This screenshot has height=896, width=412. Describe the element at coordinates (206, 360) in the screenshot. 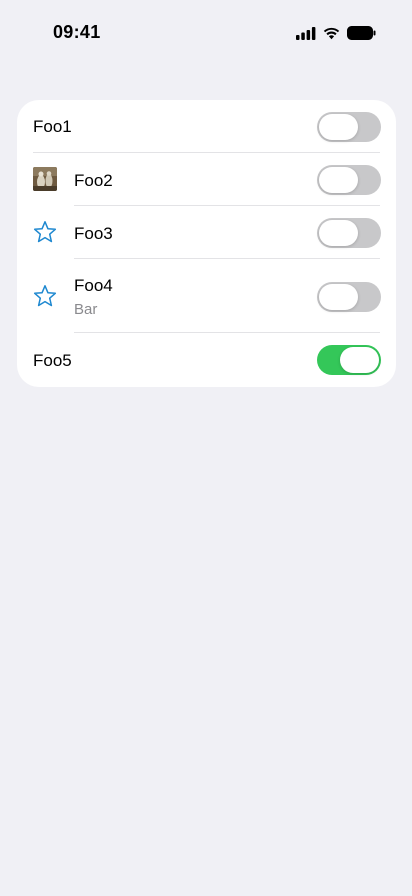

I see `settings-row-foo5: Foo5` at that location.